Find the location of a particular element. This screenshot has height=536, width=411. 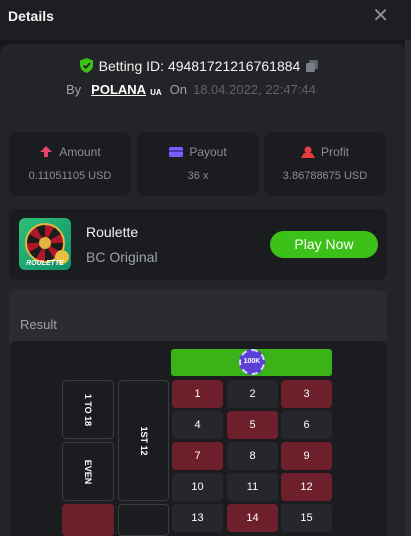

bet-1-to-18: 1 TO 18 is located at coordinates (88, 409).